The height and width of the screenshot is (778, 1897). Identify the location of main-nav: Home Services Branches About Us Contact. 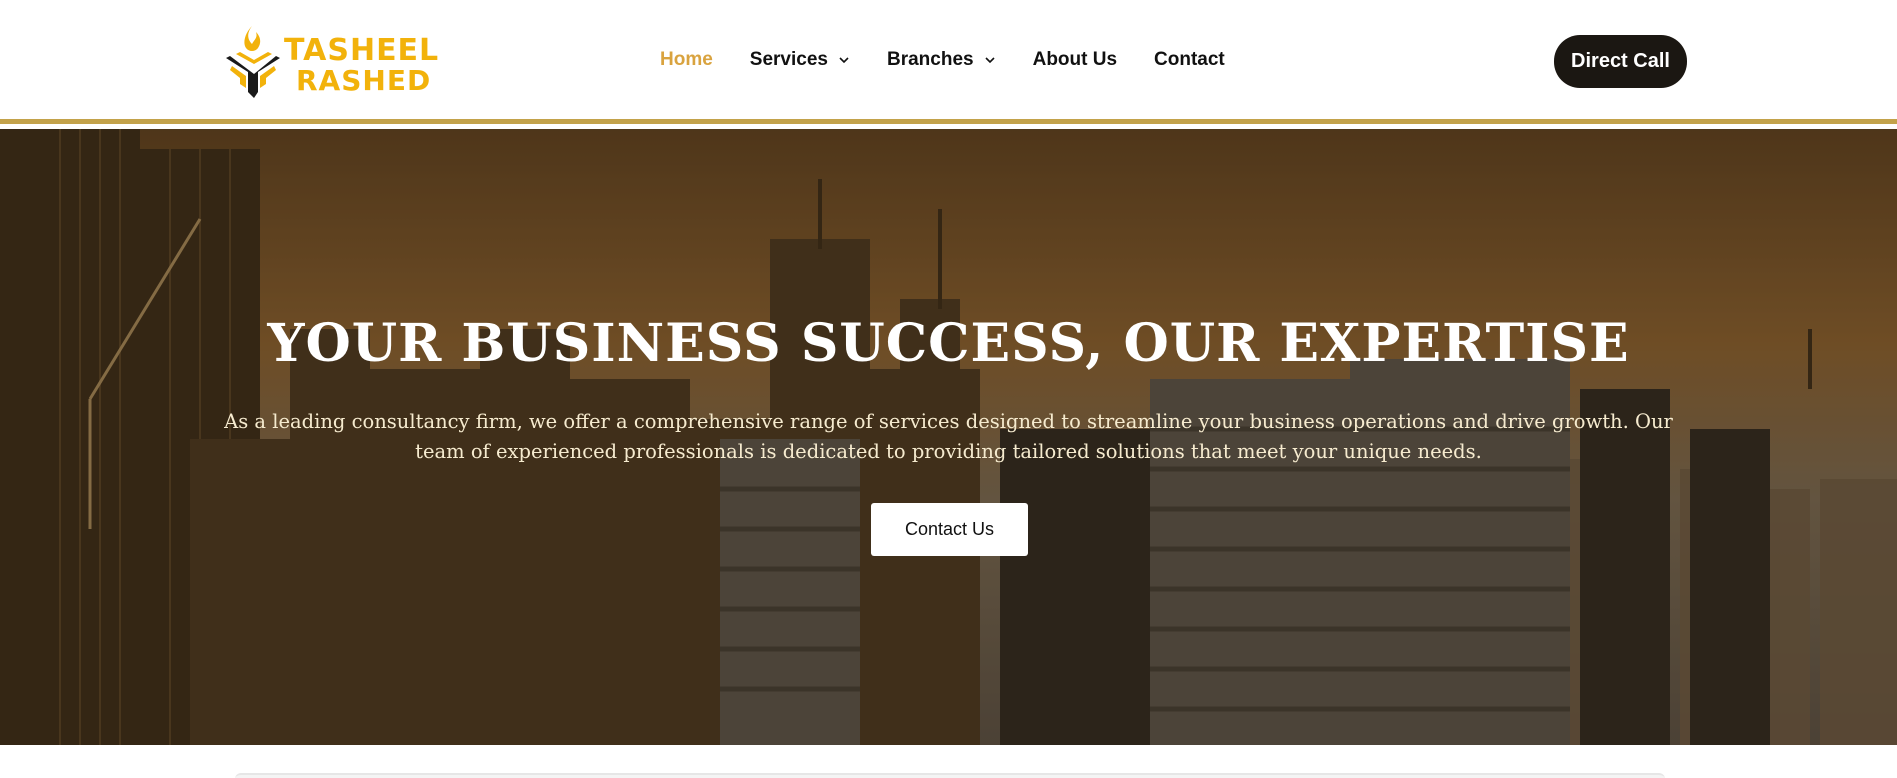
(961, 60).